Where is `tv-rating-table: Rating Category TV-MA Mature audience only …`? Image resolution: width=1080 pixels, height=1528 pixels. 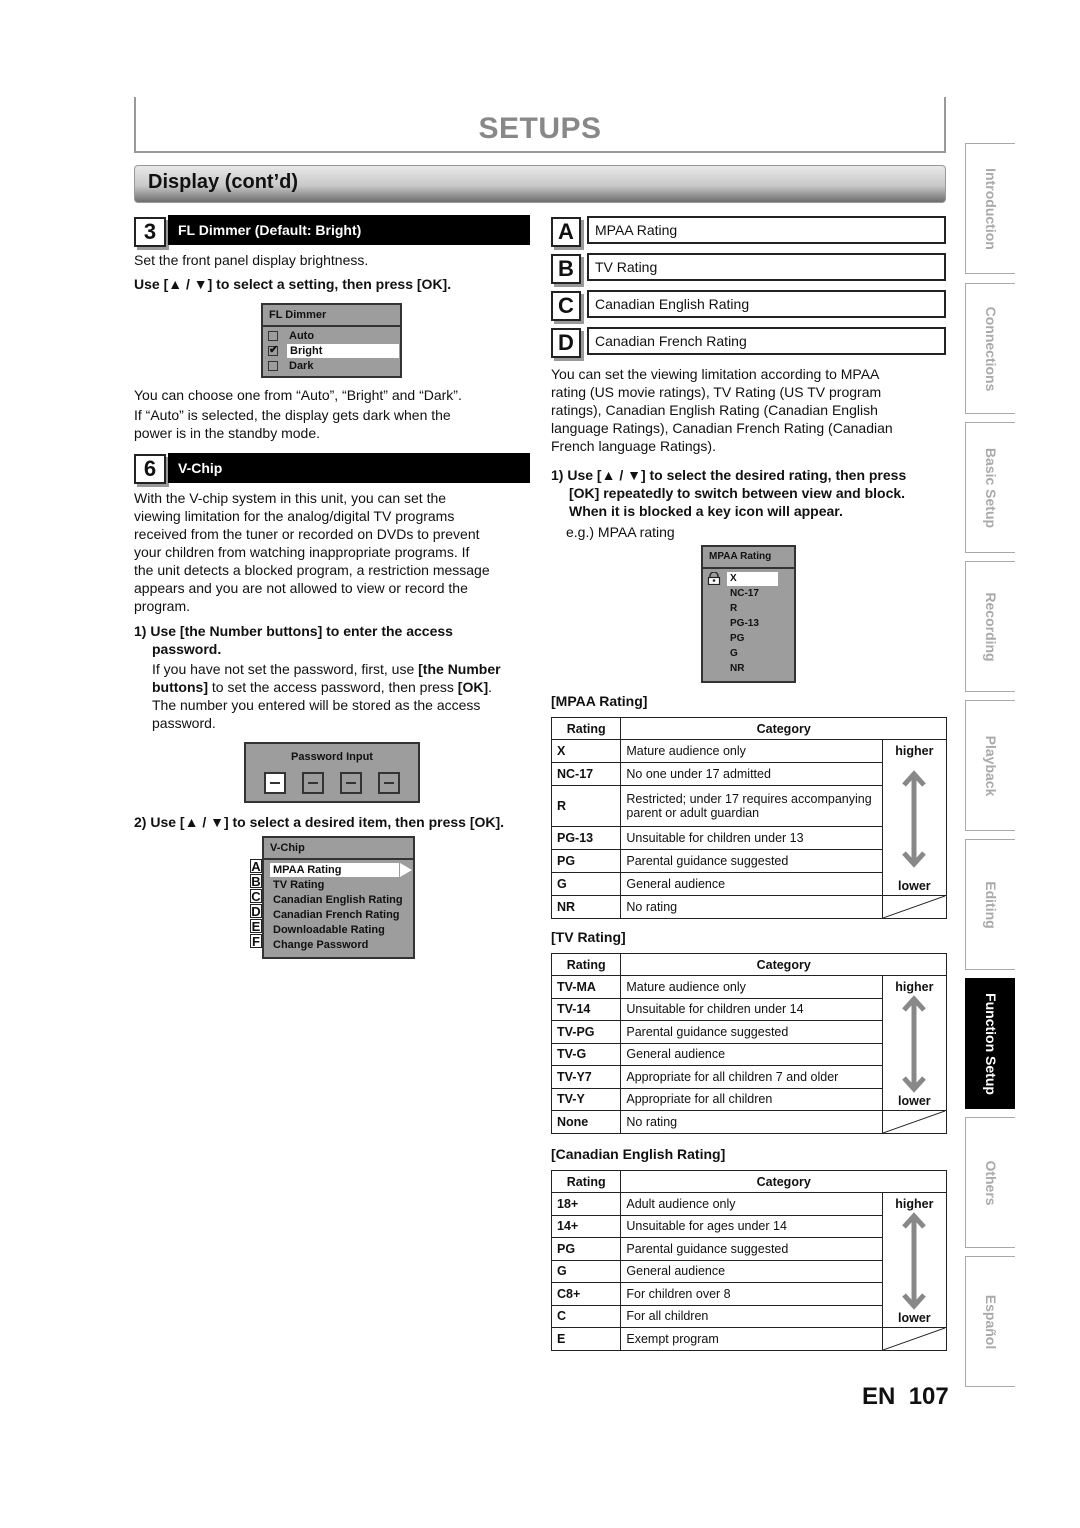
tv-rating-table: Rating Category TV-MA Mature audience only … is located at coordinates (749, 1043).